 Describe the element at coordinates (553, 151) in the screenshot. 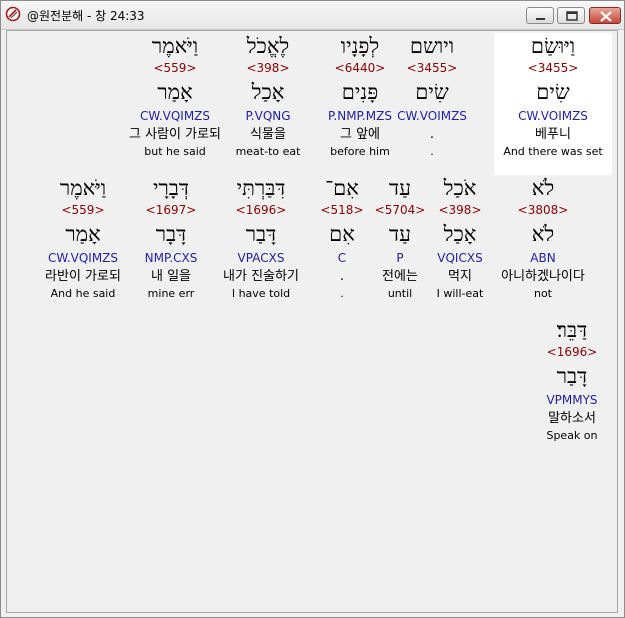

I see `english-gloss: And there was set` at that location.